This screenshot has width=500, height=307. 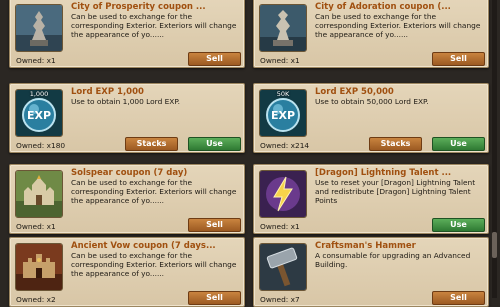 What do you see at coordinates (283, 94) in the screenshot?
I see `item-amount-badge: 50K` at bounding box center [283, 94].